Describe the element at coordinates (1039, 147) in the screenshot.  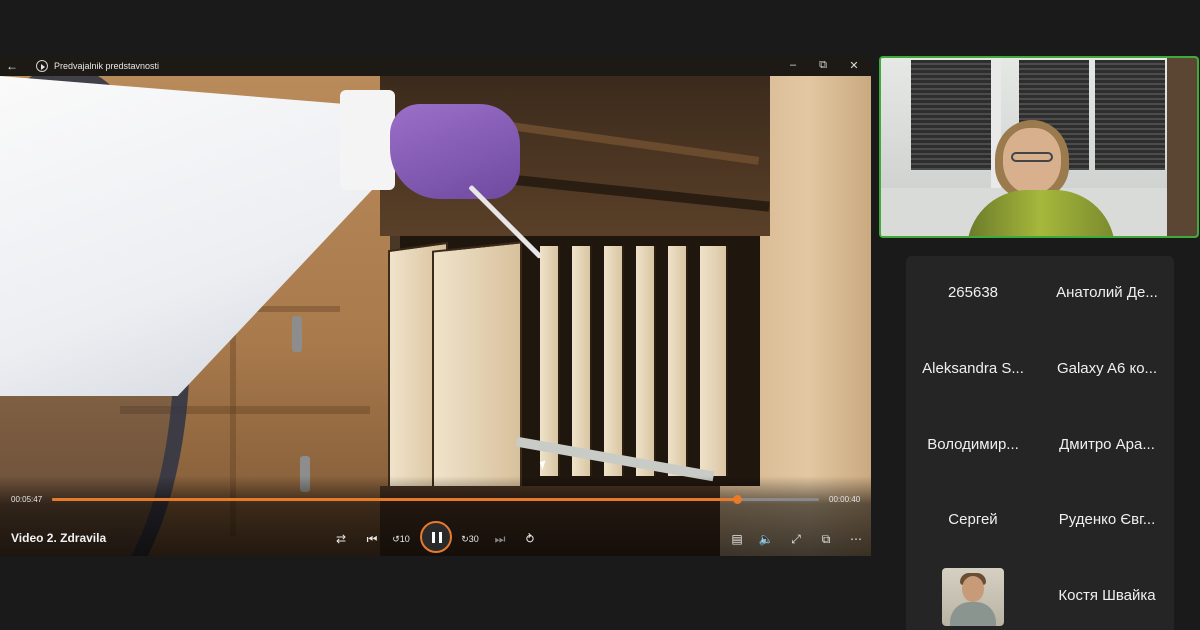
I see `active-speaker-video` at that location.